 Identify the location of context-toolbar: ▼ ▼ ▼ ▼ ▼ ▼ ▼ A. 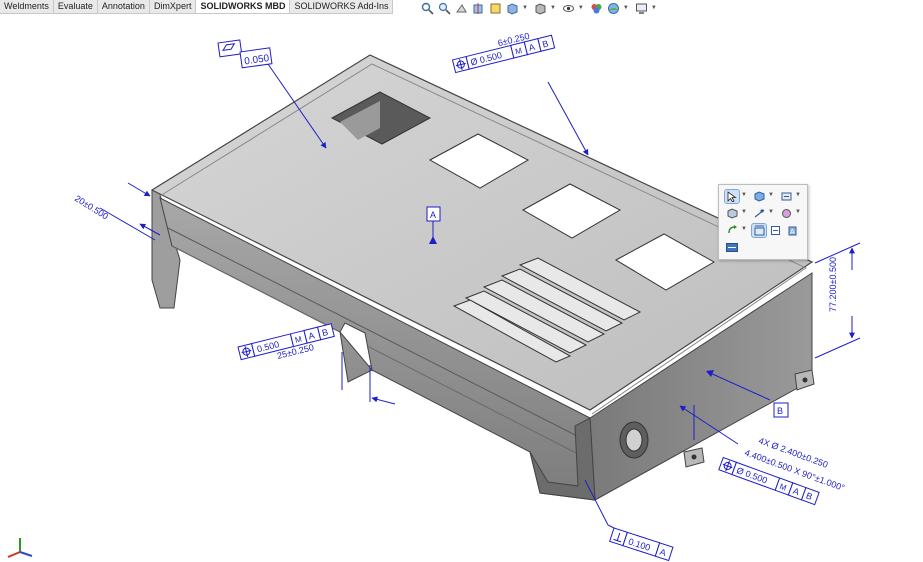
(763, 222).